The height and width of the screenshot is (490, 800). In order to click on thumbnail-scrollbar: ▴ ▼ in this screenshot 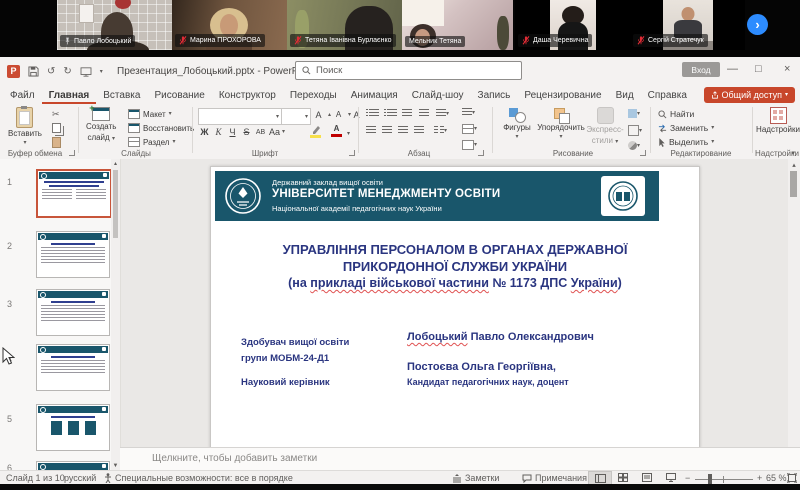, I will do `click(115, 314)`.